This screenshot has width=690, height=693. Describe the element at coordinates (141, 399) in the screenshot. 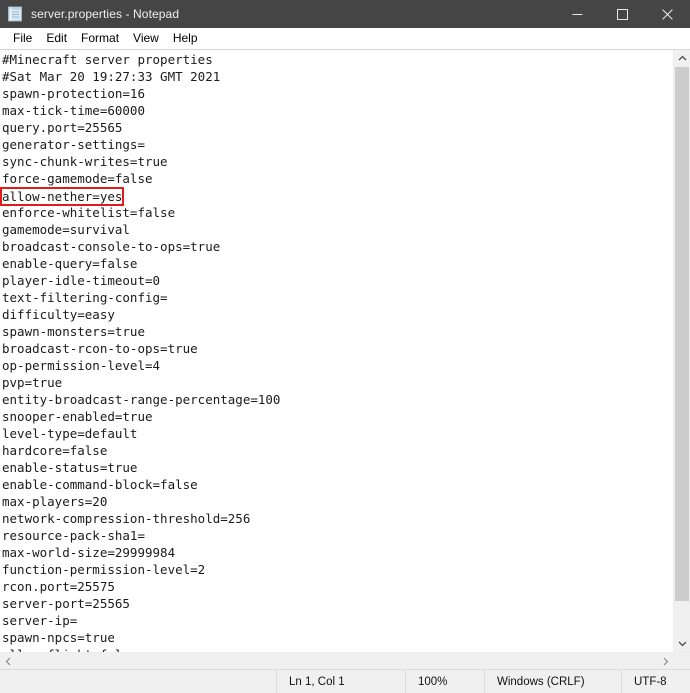

I see `editor-line: entity-broadcast-range-percentage=100` at that location.